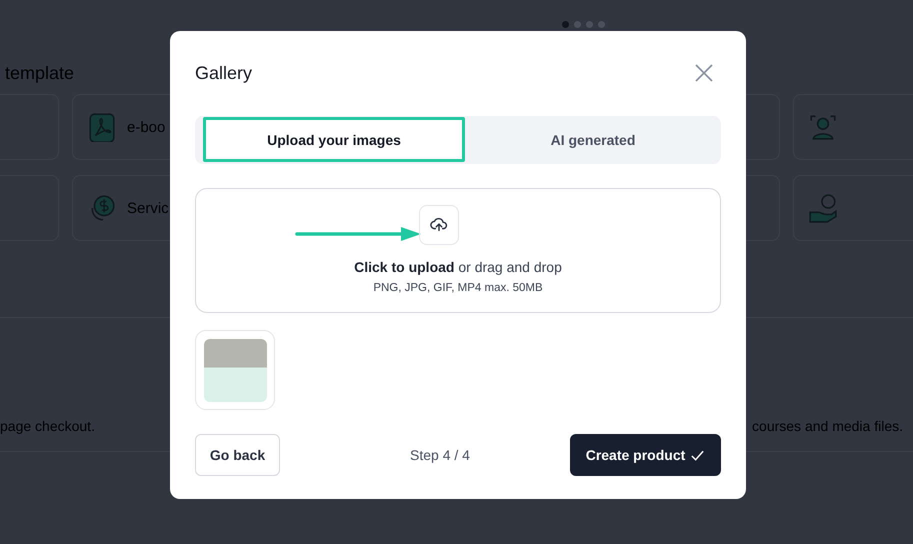  I want to click on image-thumbnail, so click(235, 370).